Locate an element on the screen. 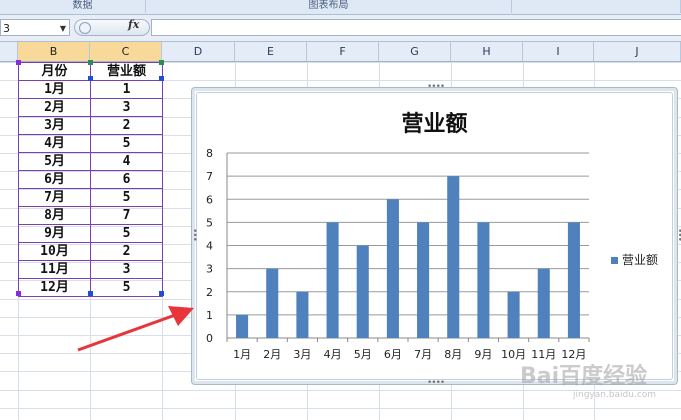  x-tick-label: 6月 is located at coordinates (393, 354).